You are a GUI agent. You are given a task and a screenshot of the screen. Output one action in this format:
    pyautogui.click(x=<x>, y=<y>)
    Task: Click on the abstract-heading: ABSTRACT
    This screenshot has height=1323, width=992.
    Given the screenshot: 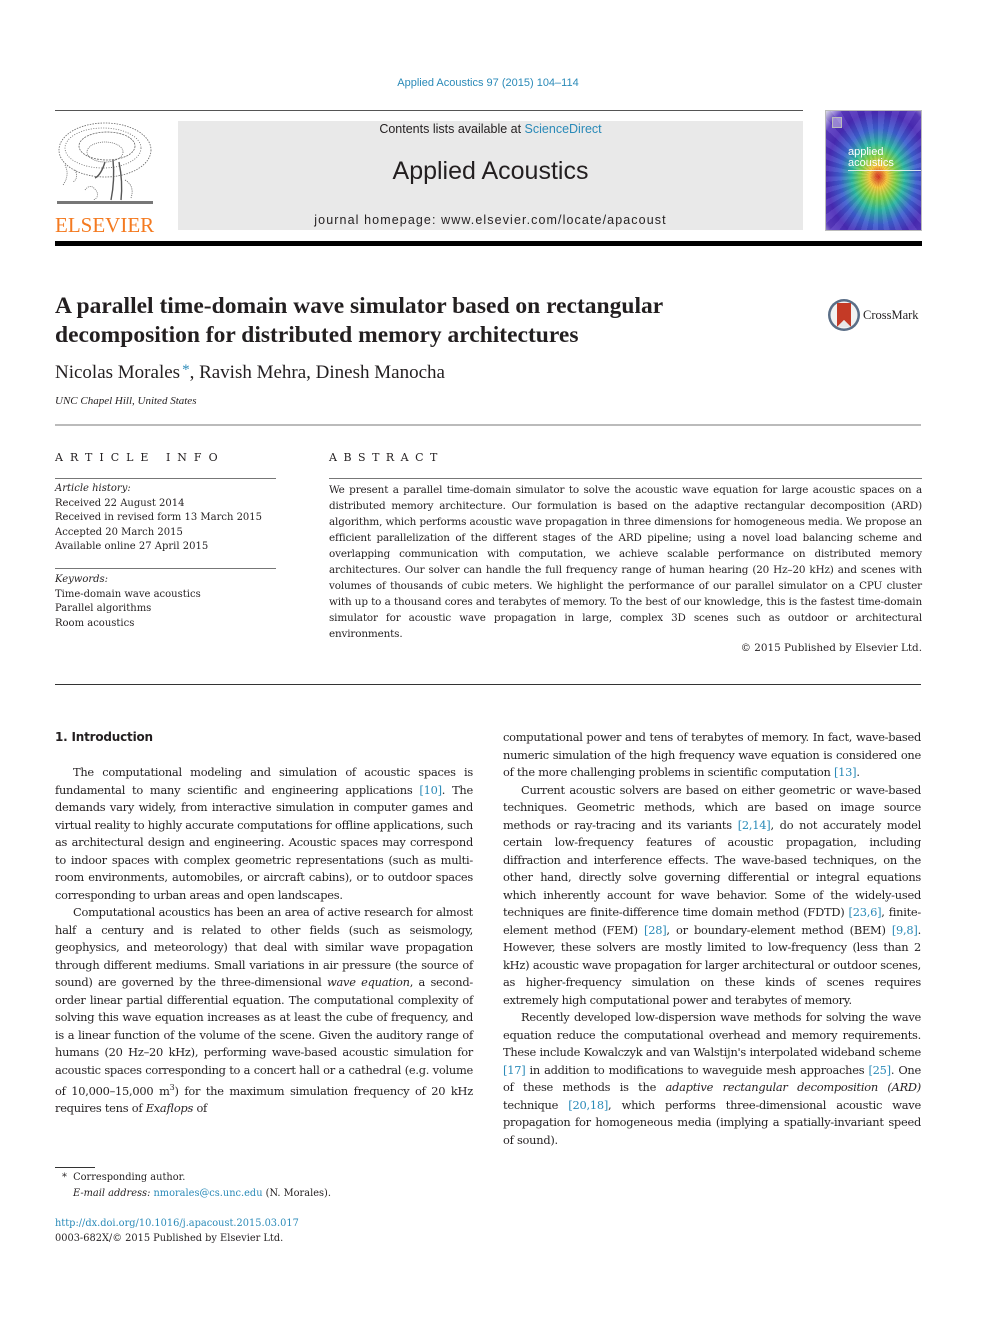 What is the action you would take?
    pyautogui.click(x=386, y=457)
    